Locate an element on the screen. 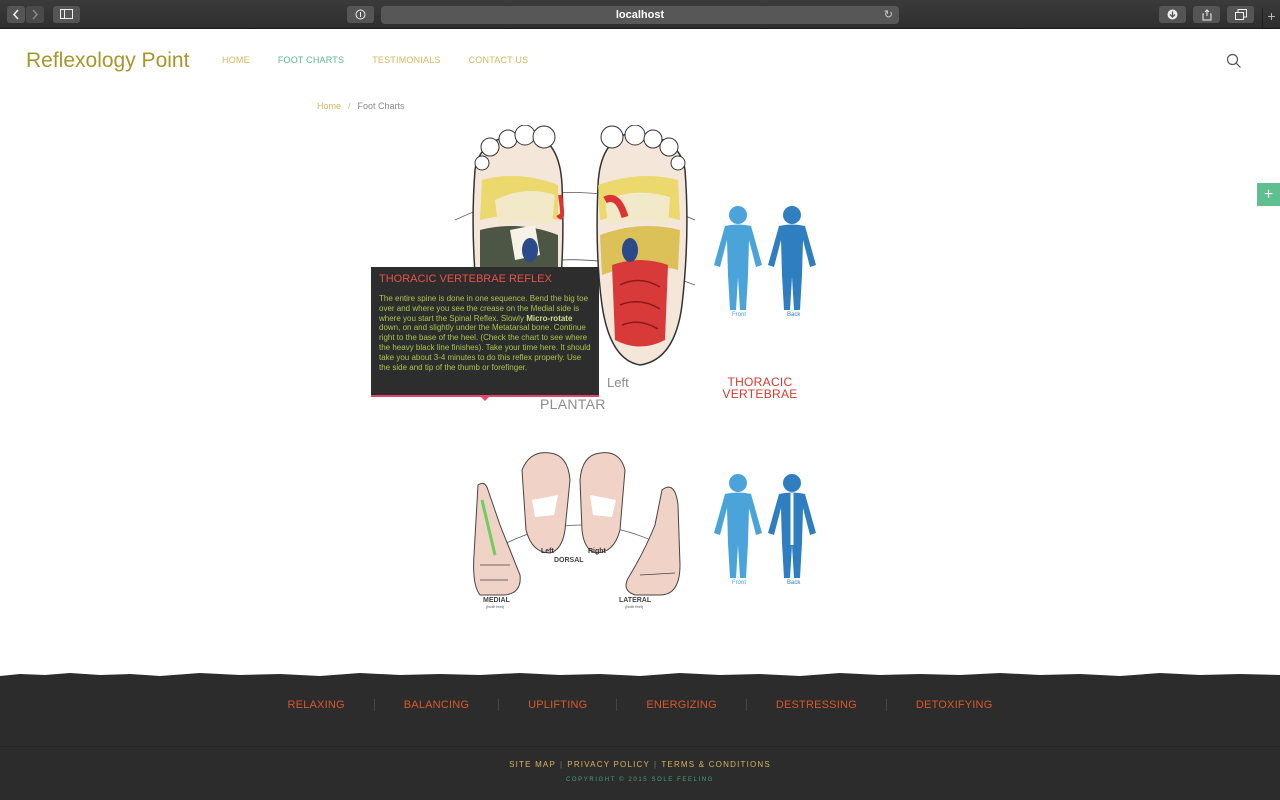  medial-foot is located at coordinates (497, 539).